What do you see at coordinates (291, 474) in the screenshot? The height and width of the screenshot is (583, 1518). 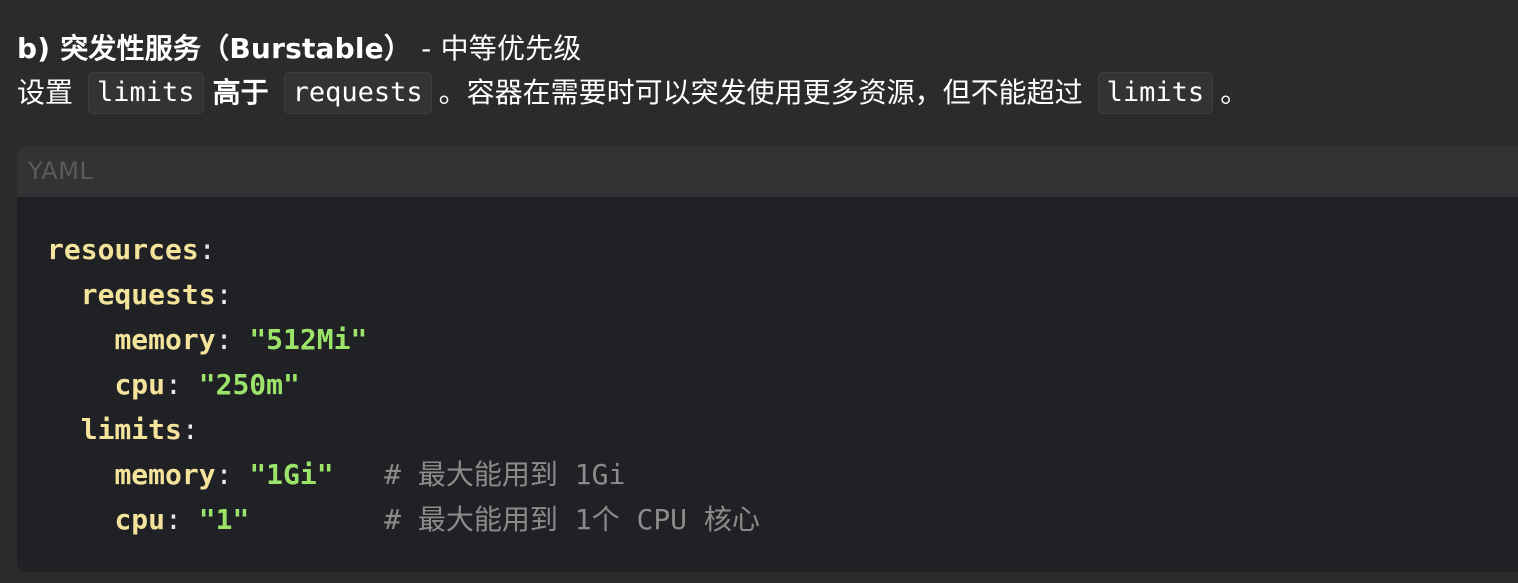 I see `yaml-string-value: "1Gi"` at bounding box center [291, 474].